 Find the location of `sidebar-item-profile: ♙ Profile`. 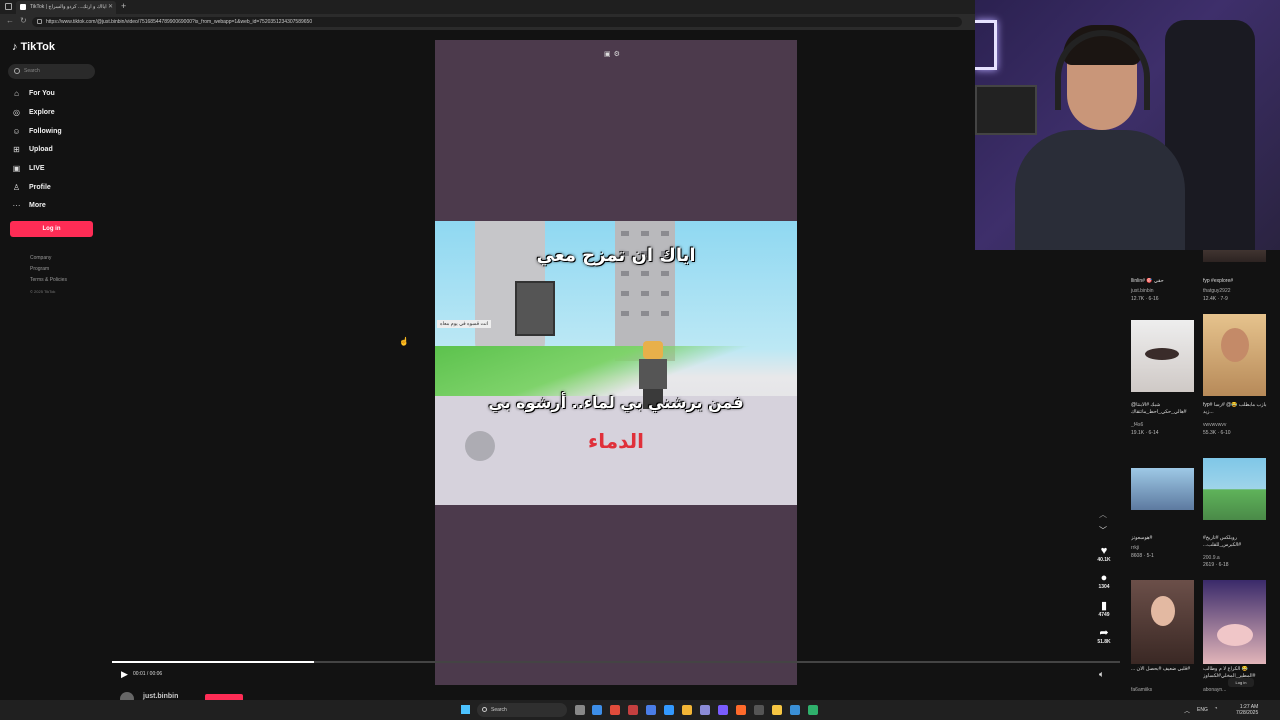

sidebar-item-profile: ♙ Profile is located at coordinates (59, 187).